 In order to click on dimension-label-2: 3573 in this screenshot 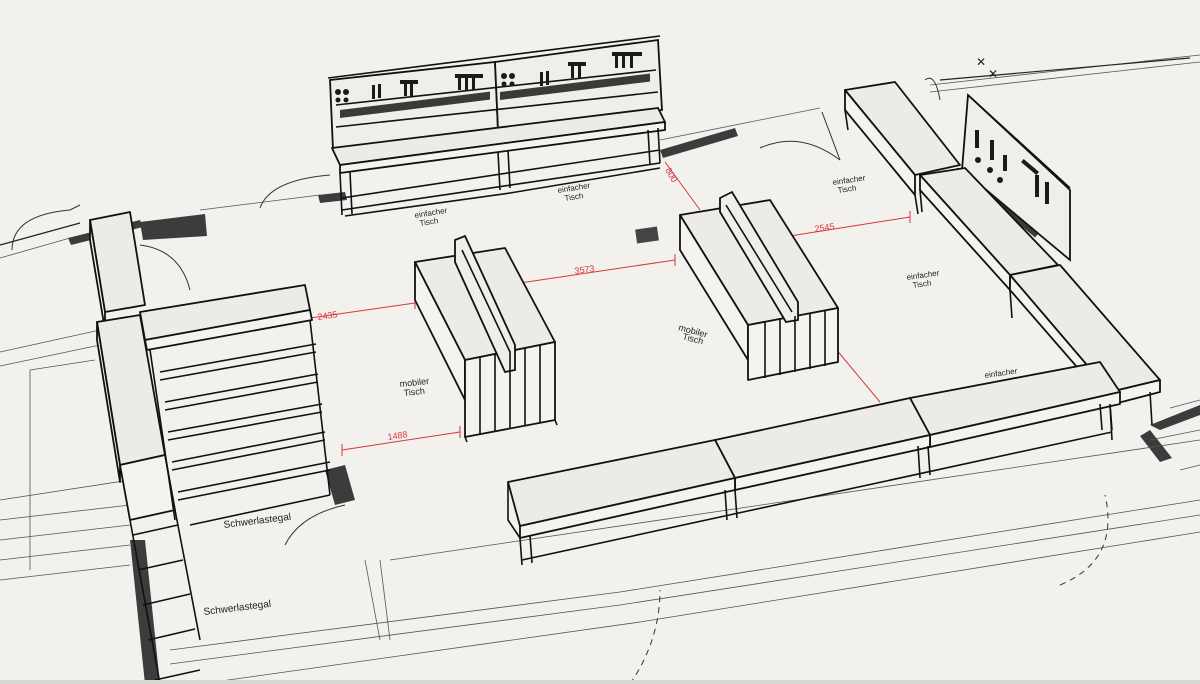, I will do `click(584, 269)`.